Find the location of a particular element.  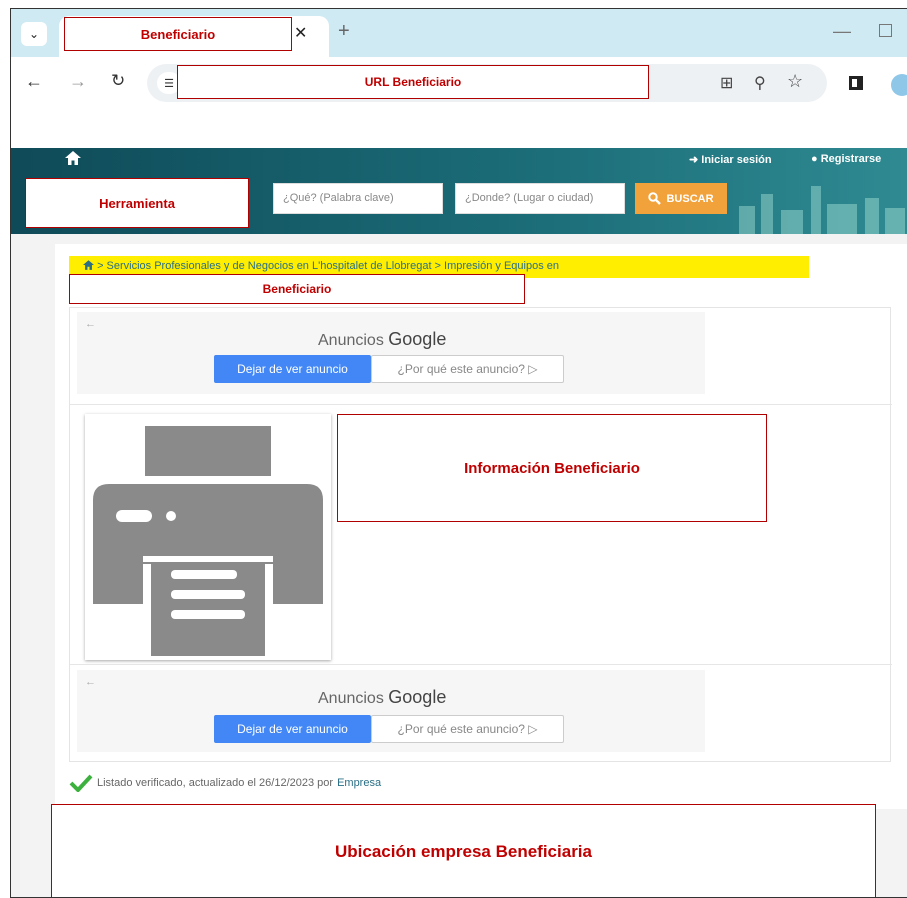

zoom-icon: ⚲ is located at coordinates (760, 83).